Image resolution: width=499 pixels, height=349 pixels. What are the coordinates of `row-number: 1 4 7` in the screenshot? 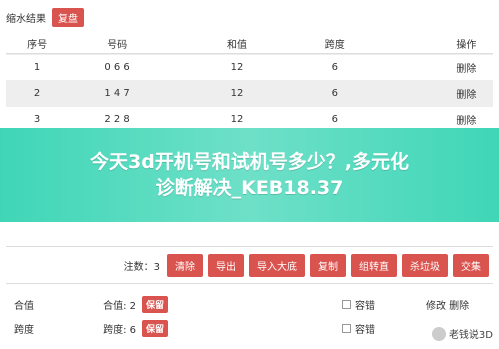 It's located at (117, 93).